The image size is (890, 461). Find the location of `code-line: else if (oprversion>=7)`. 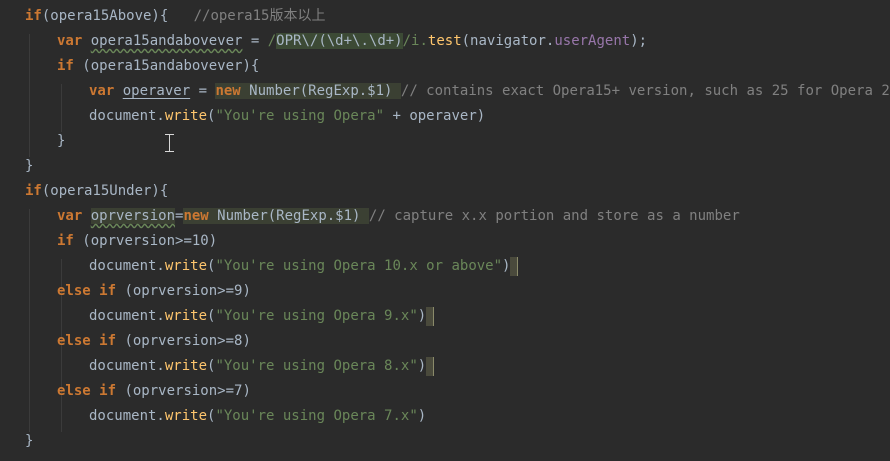

code-line: else if (oprversion>=7) is located at coordinates (154, 391).